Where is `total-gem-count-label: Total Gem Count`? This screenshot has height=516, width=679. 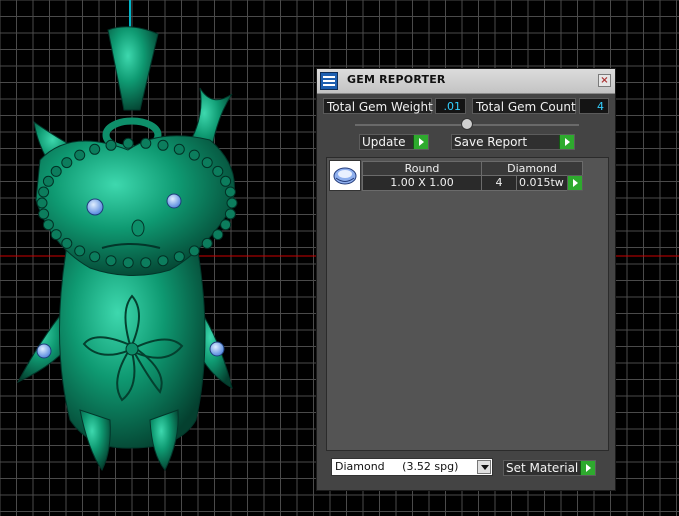
total-gem-count-label: Total Gem Count is located at coordinates (524, 106).